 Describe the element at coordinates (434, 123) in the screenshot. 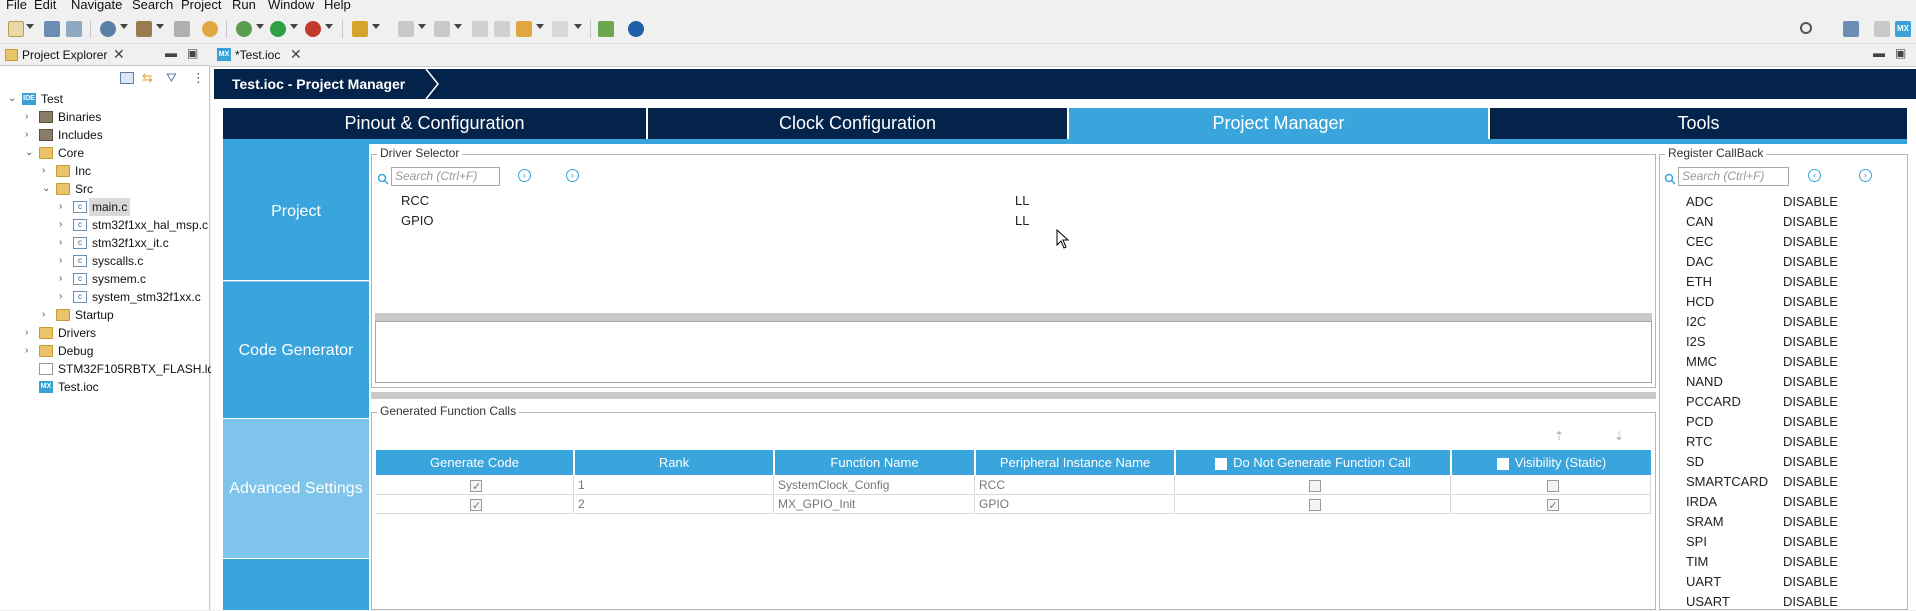

I see `tab-pinout-configuration: Pinout & Configuration` at that location.